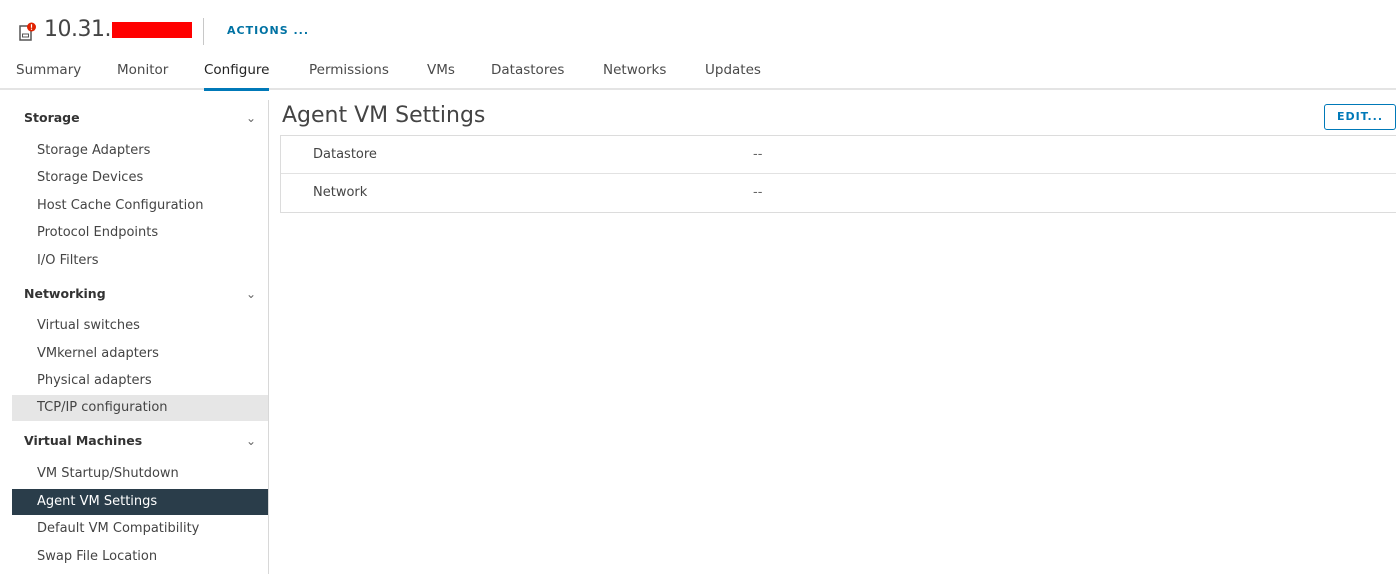 This screenshot has width=1396, height=574. Describe the element at coordinates (140, 408) in the screenshot. I see `sidebar-item-tcpip-configuration: TCP/IP configuration` at that location.